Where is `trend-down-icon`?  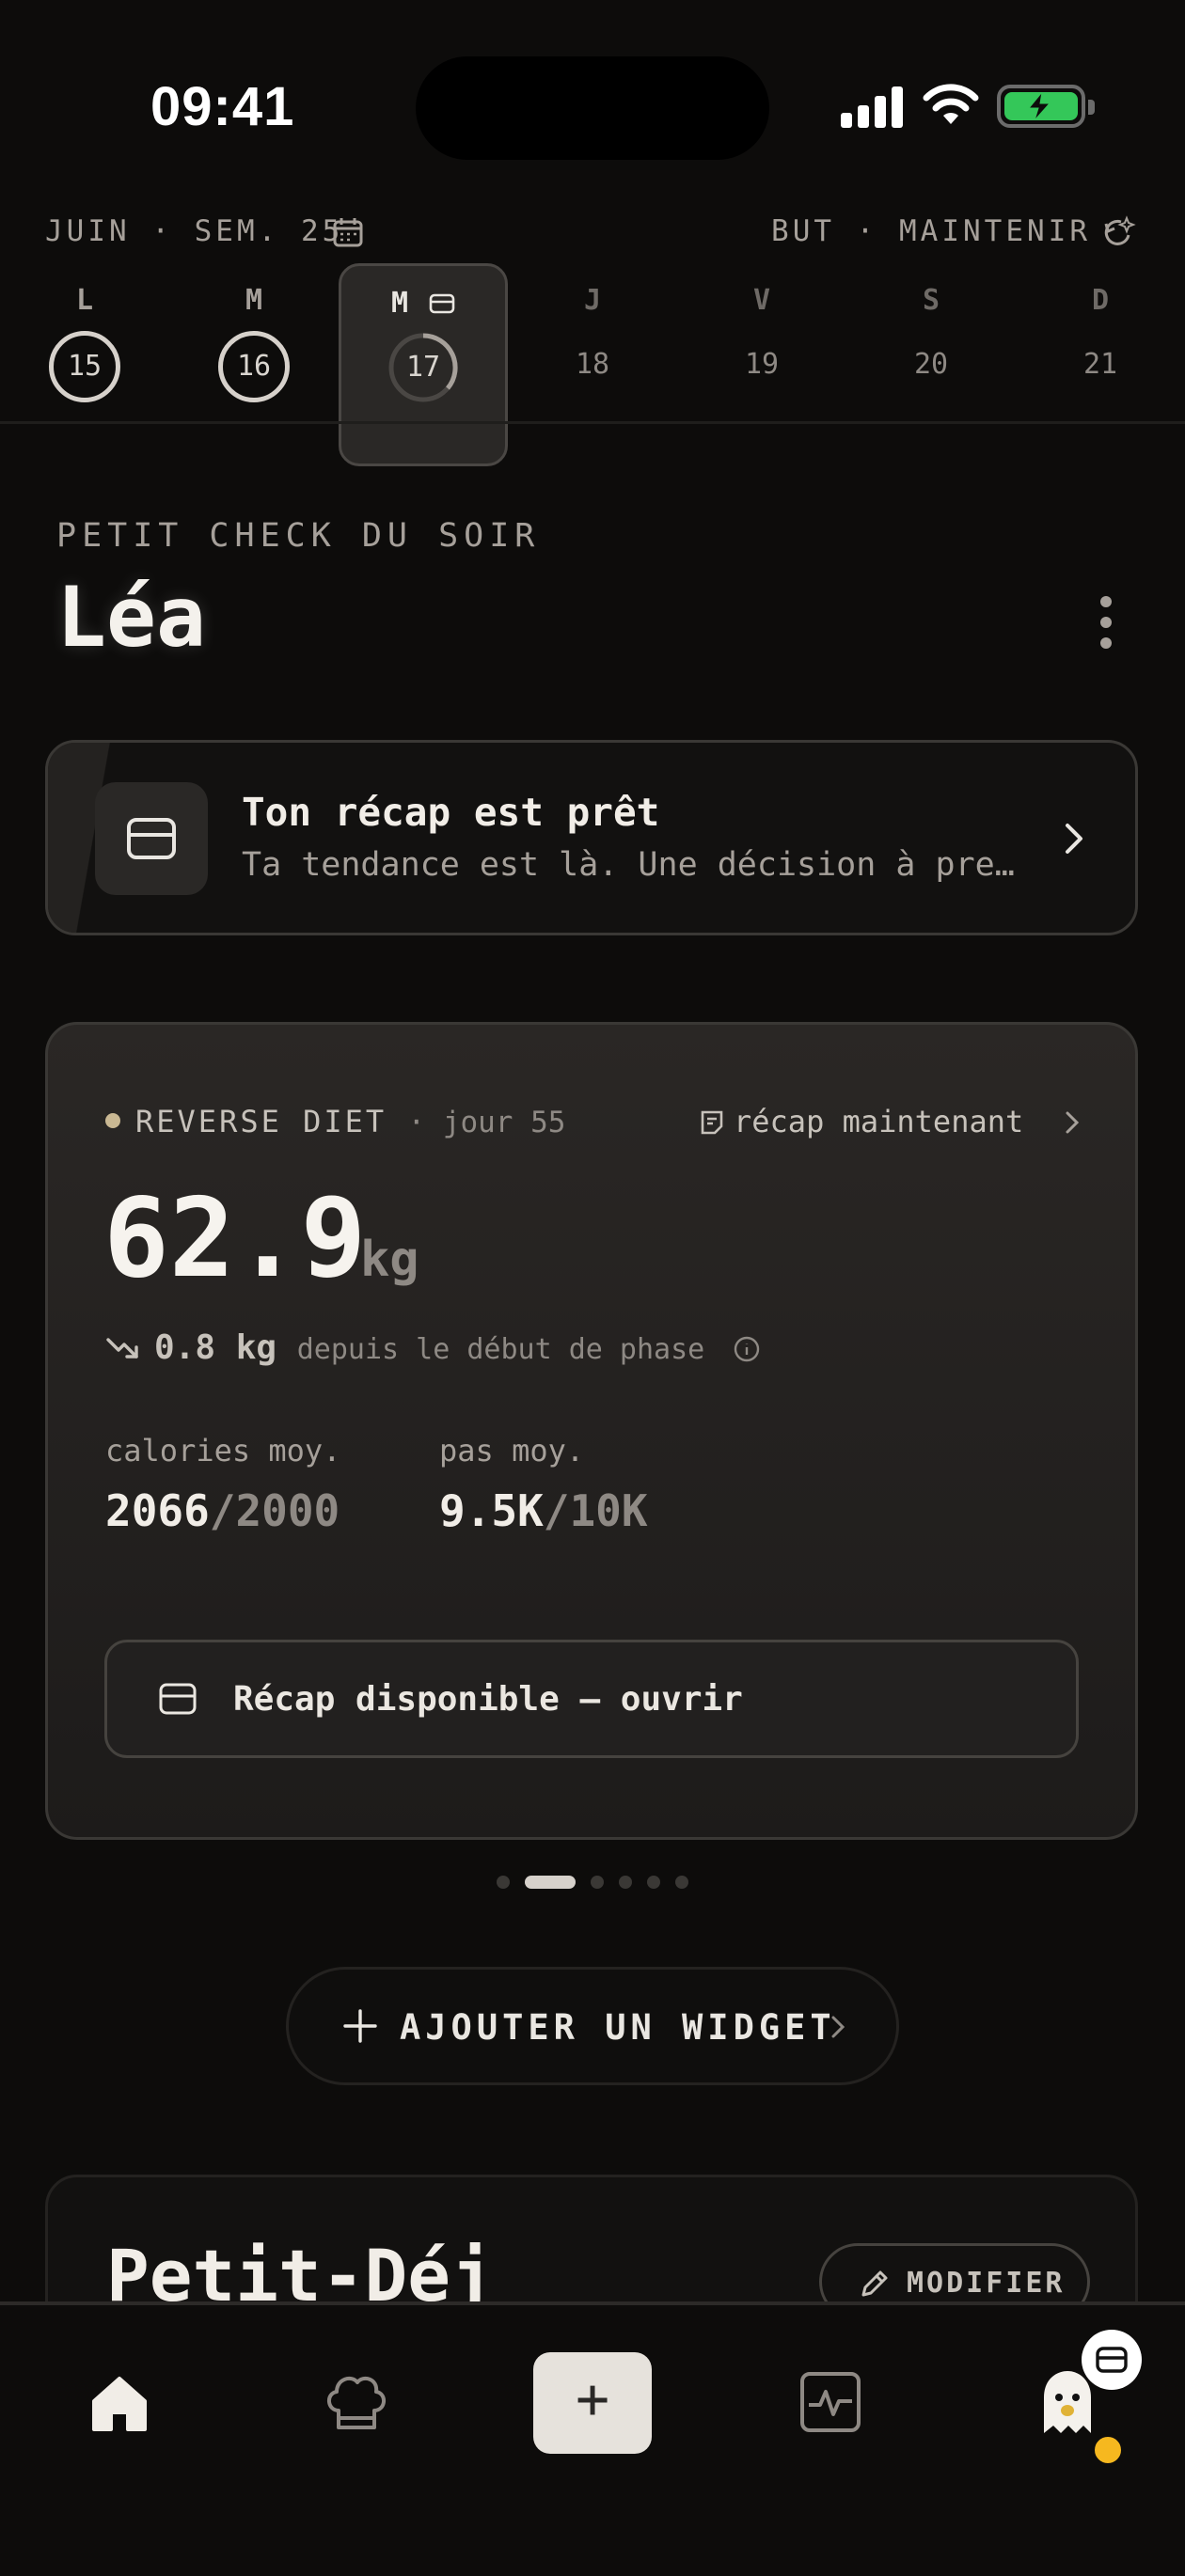 trend-down-icon is located at coordinates (122, 1349).